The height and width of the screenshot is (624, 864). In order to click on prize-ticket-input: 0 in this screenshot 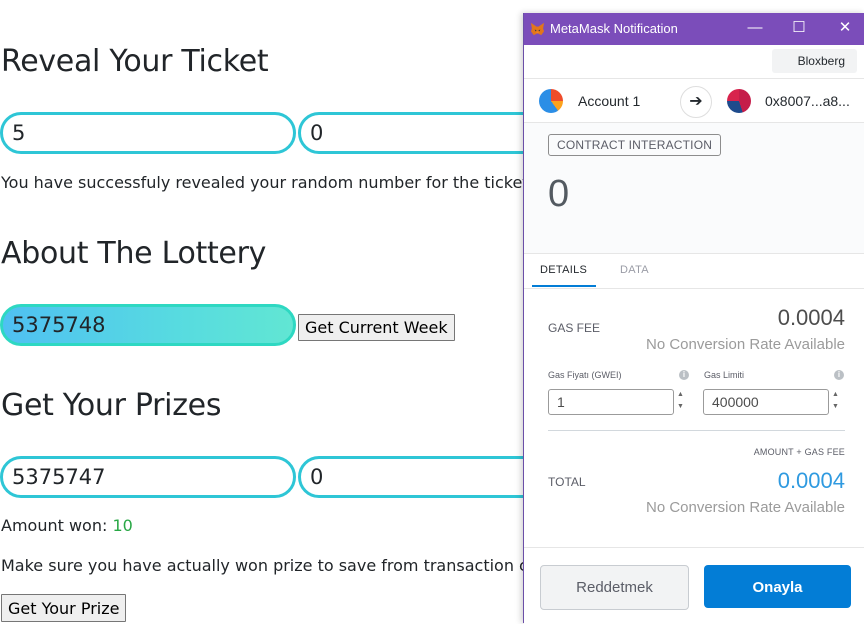, I will do `click(425, 477)`.